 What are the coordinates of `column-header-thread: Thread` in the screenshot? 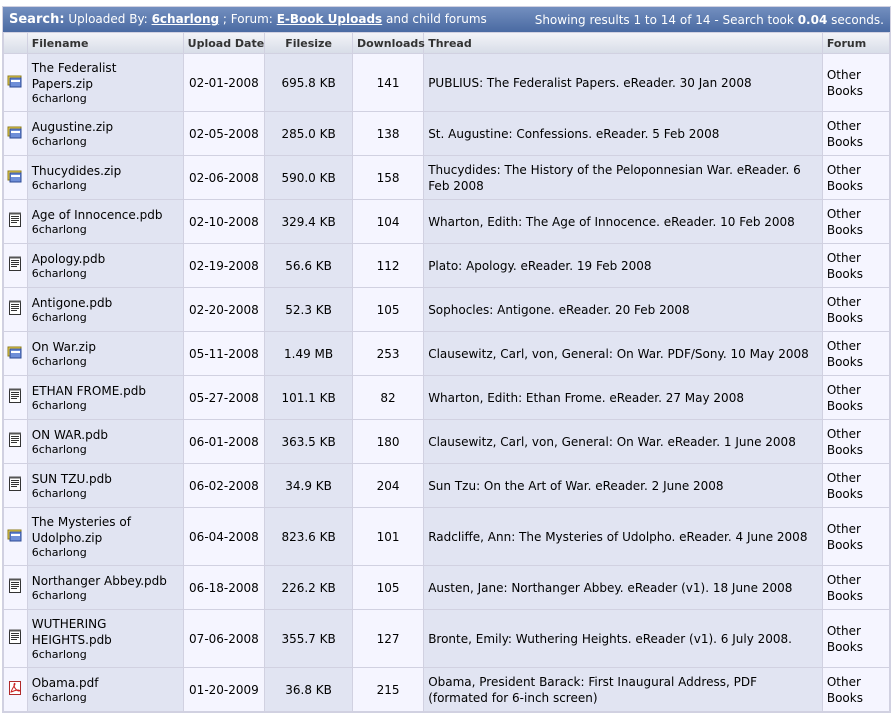 It's located at (623, 43).